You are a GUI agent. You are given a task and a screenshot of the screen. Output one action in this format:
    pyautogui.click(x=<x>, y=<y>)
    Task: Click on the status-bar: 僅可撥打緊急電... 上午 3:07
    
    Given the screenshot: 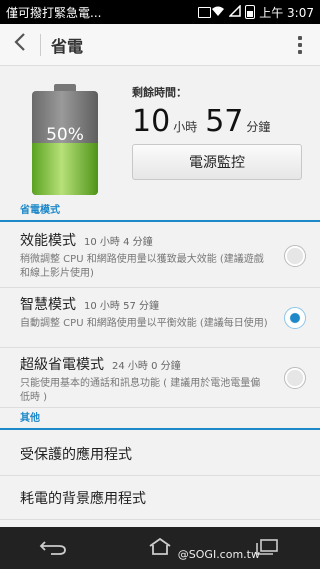 What is the action you would take?
    pyautogui.click(x=160, y=12)
    